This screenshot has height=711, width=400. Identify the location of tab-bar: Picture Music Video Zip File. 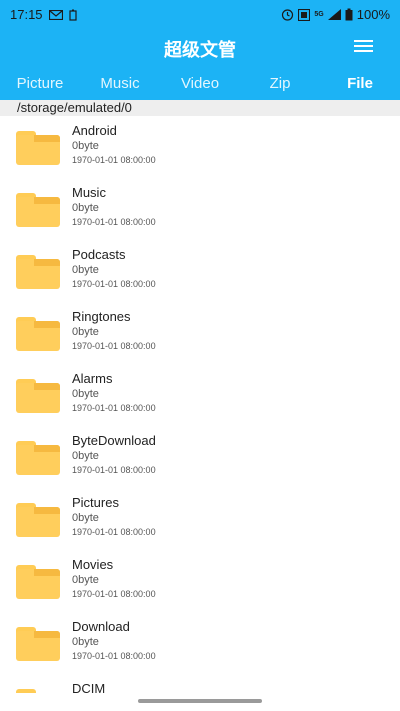
(200, 83).